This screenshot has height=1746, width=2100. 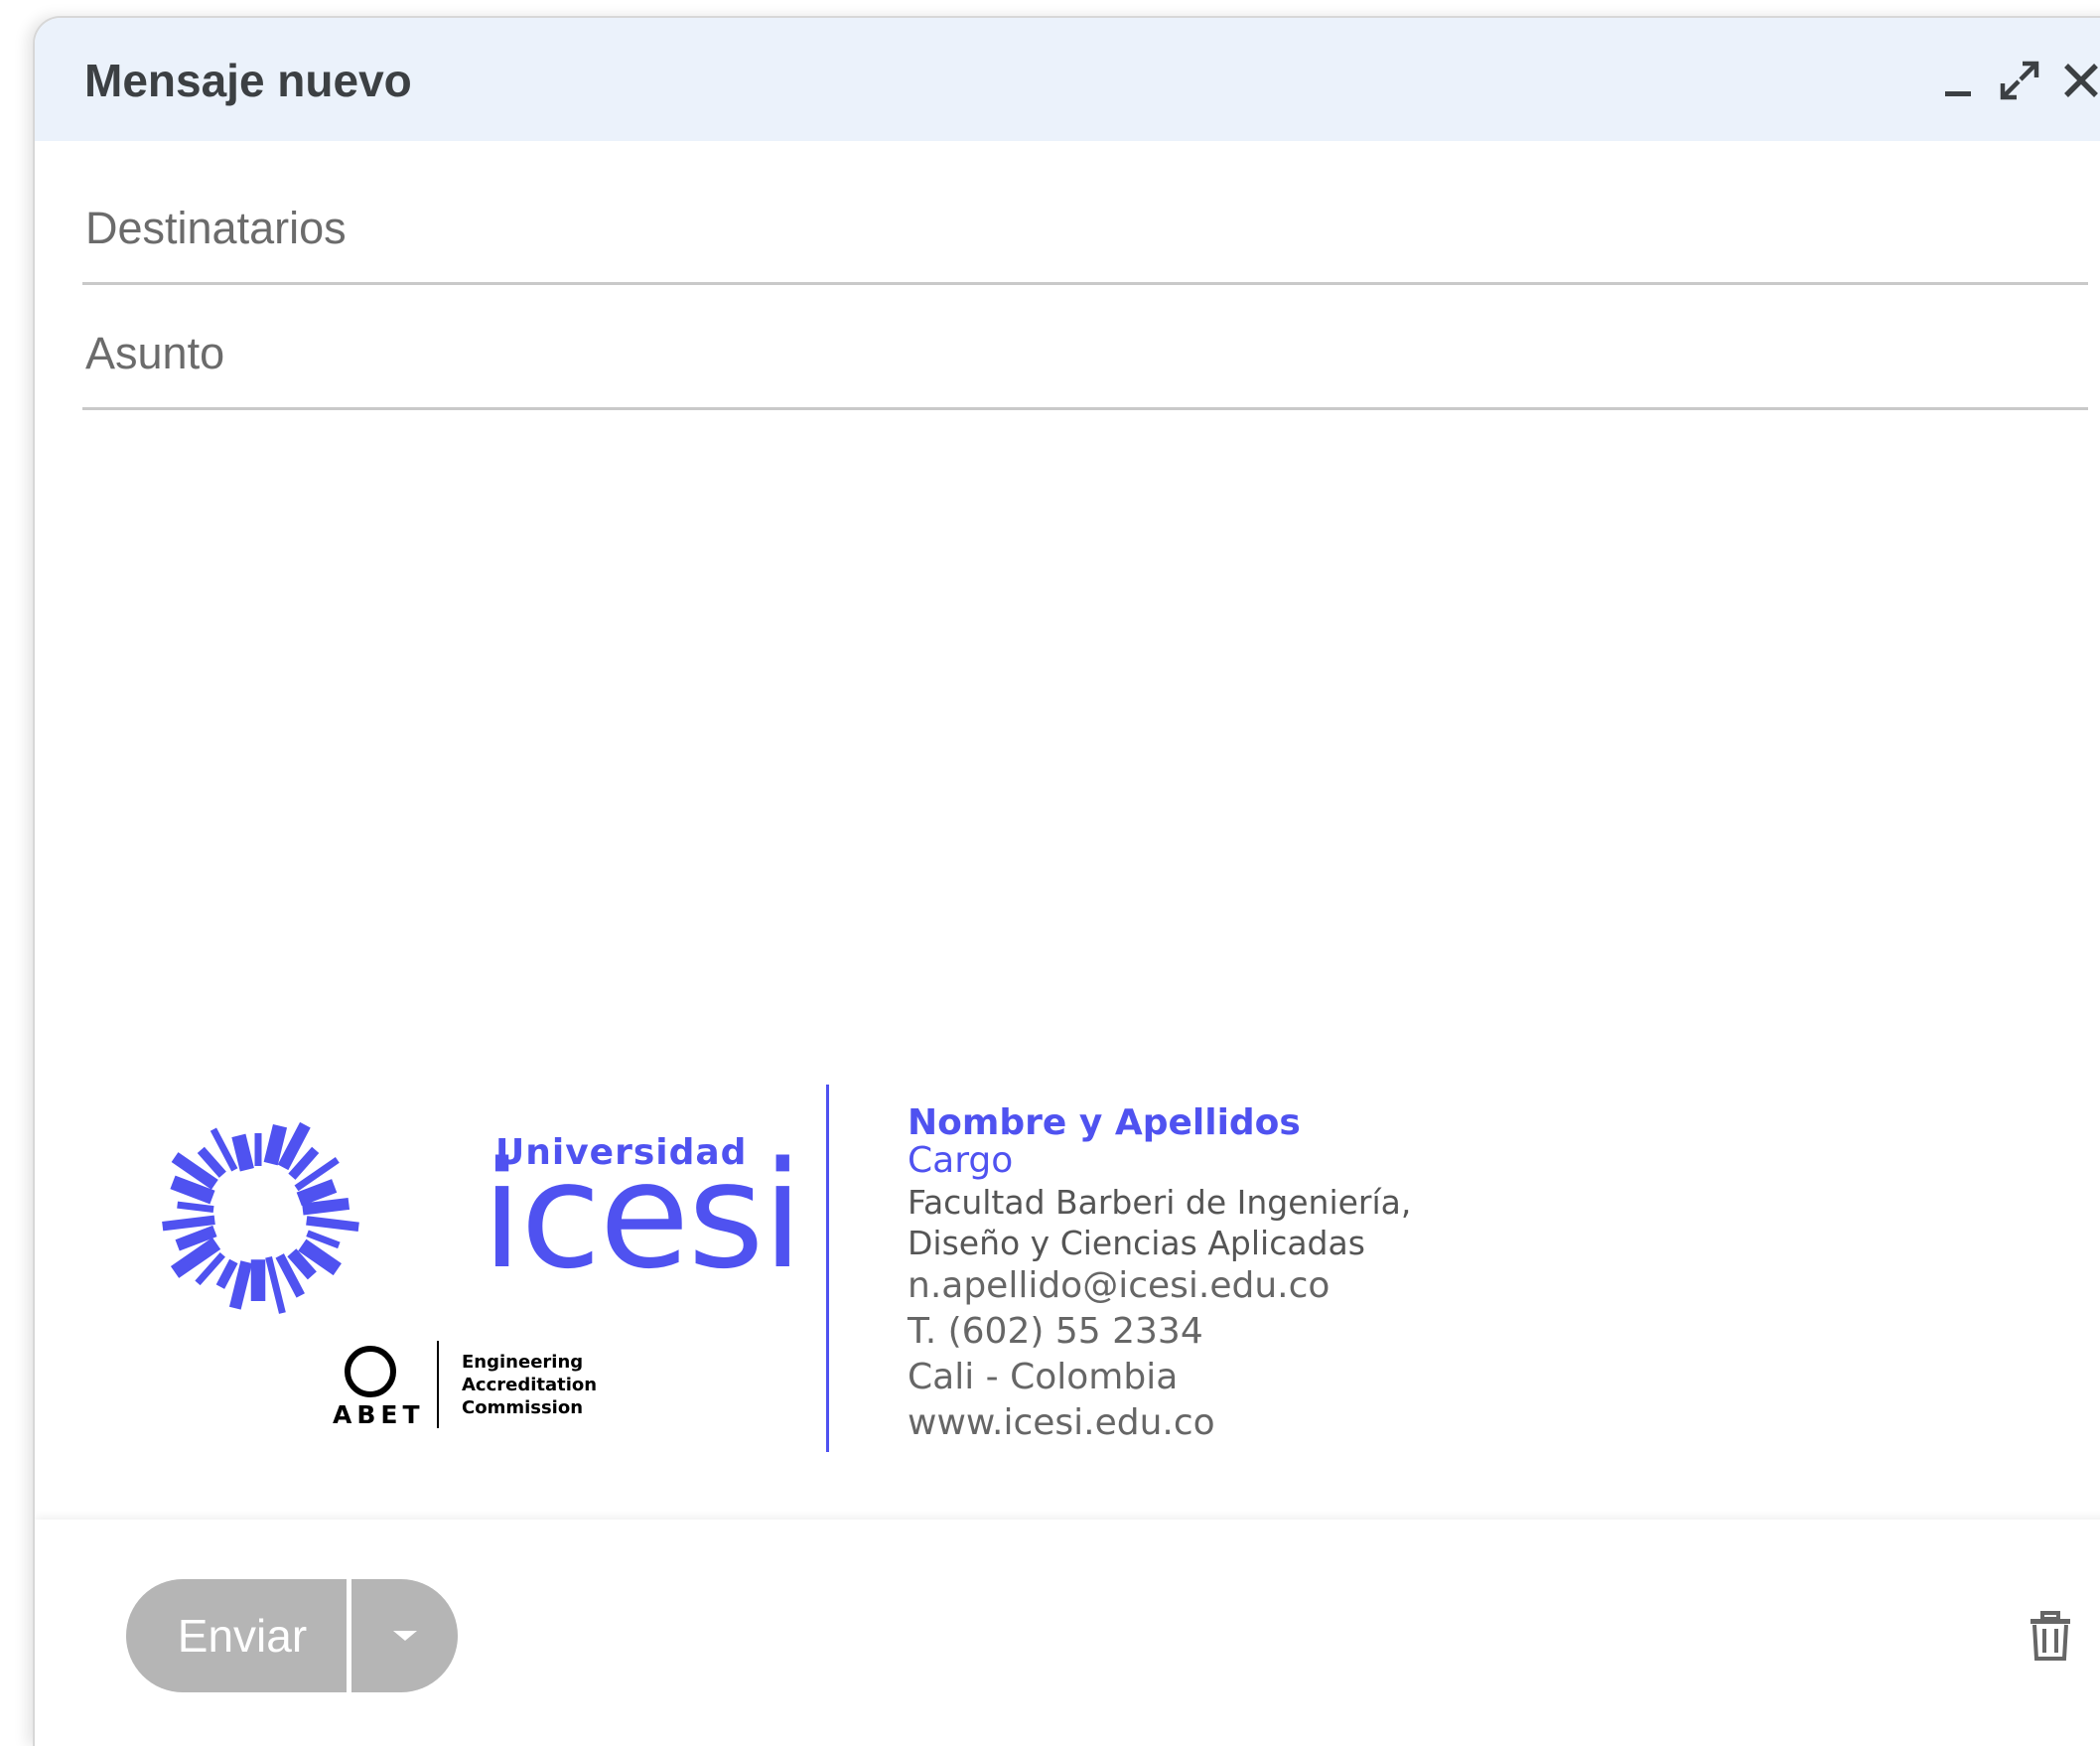 What do you see at coordinates (155, 353) in the screenshot?
I see `subject-placeholder: Asunto` at bounding box center [155, 353].